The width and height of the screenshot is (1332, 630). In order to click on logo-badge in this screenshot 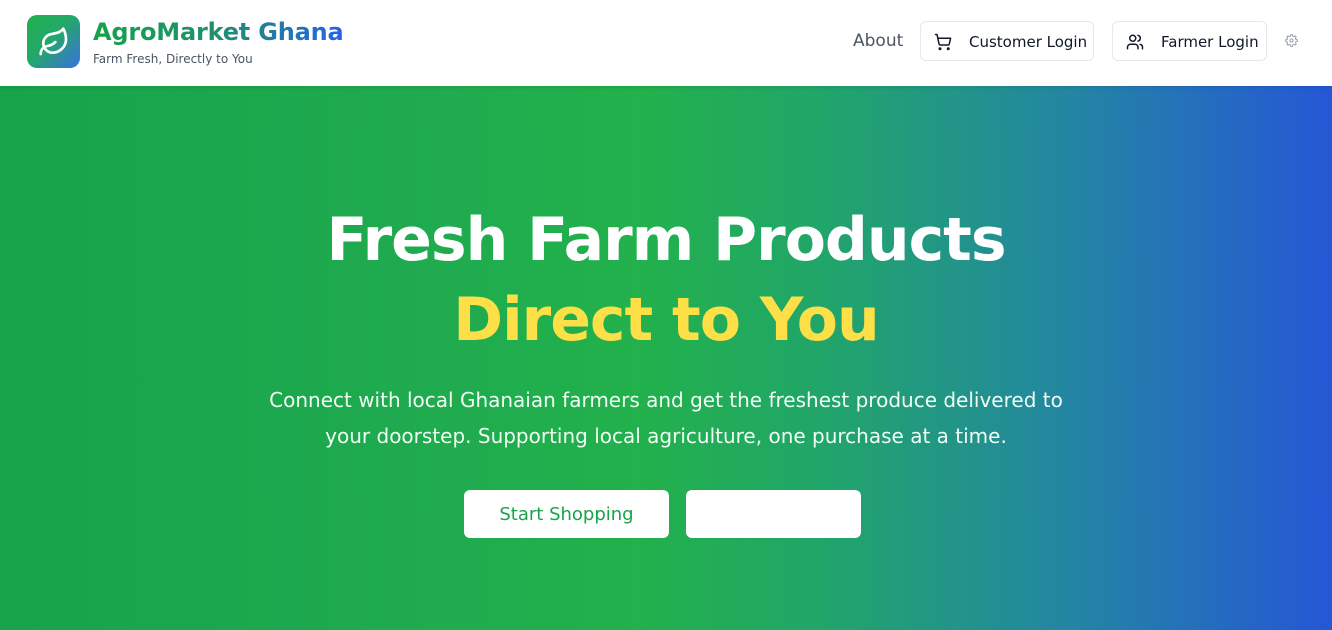, I will do `click(53, 41)`.